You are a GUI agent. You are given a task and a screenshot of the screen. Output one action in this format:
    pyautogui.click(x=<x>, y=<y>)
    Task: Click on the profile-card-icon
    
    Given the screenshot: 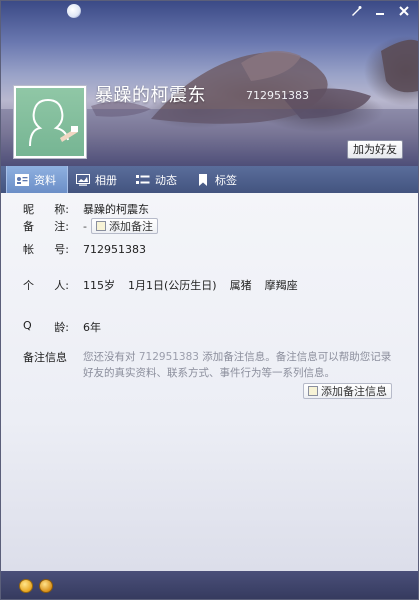 What is the action you would take?
    pyautogui.click(x=22, y=179)
    